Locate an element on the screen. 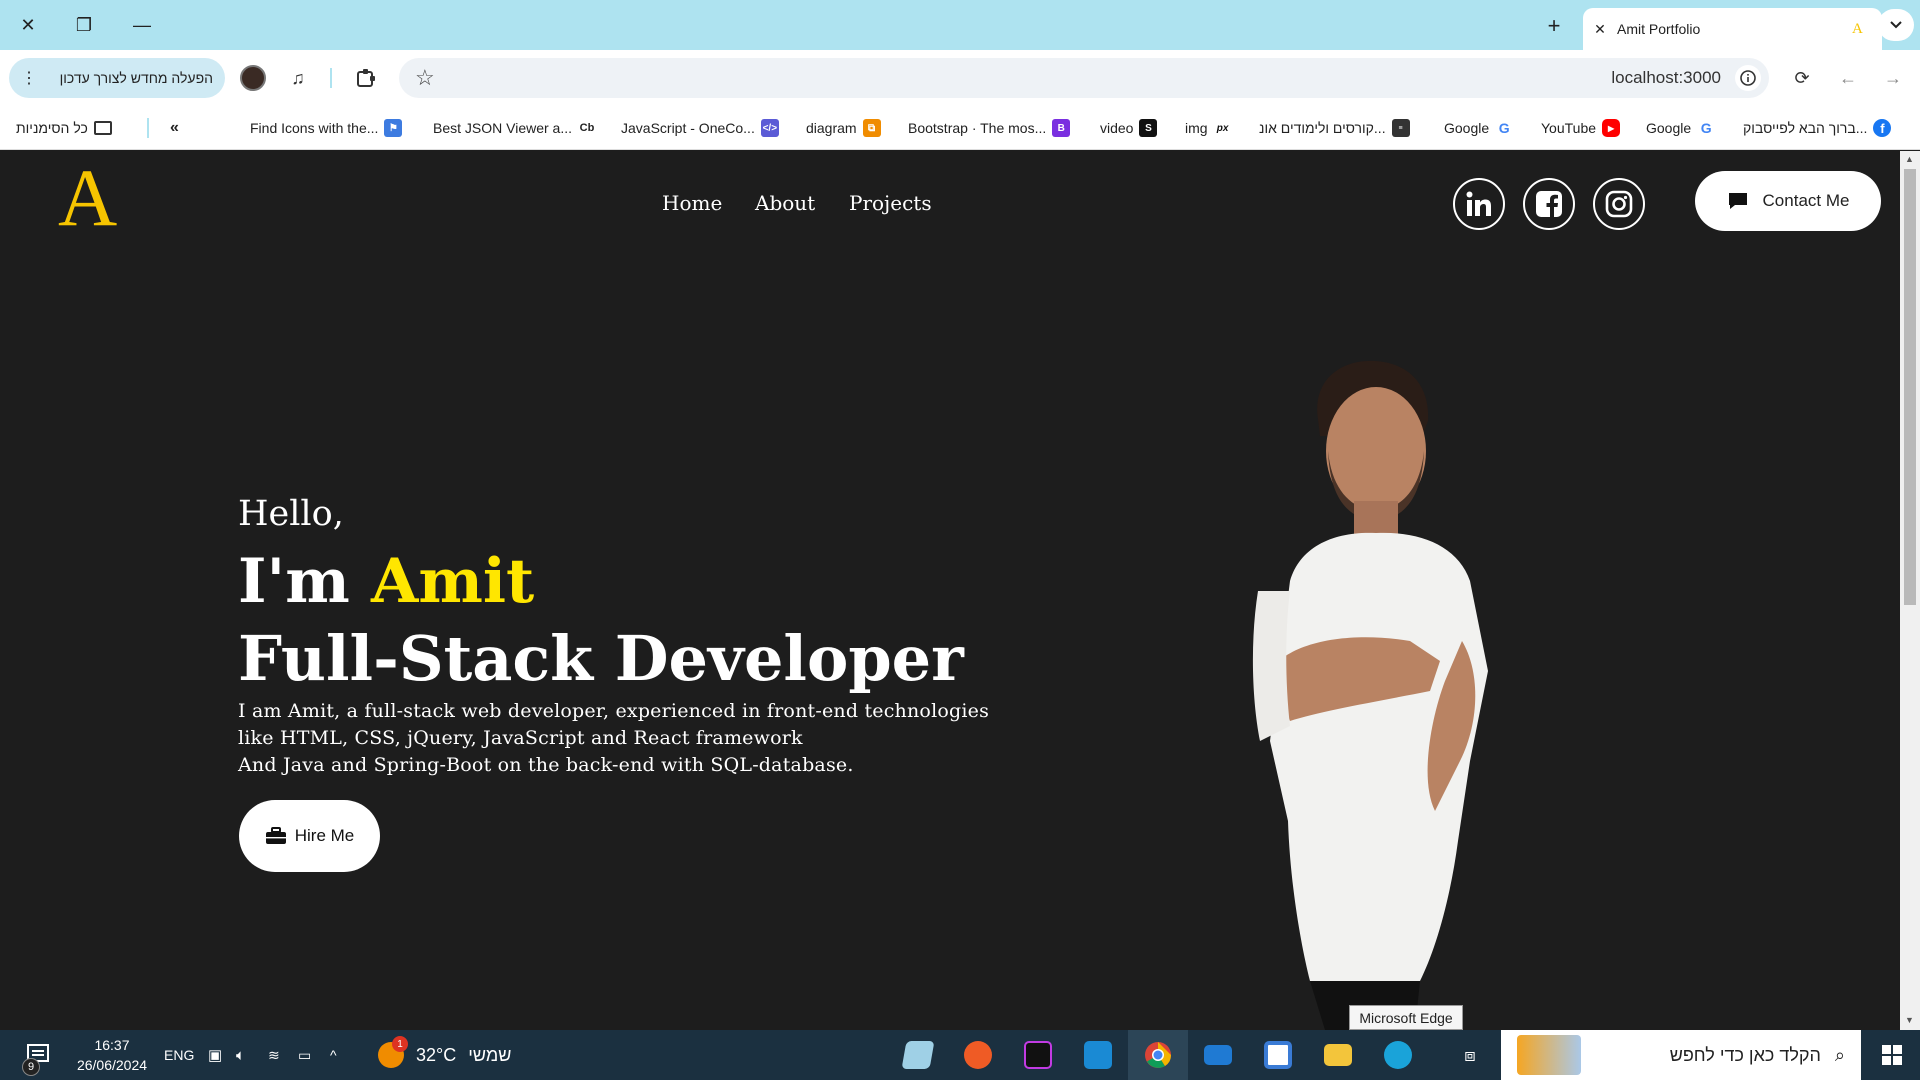 The image size is (1920, 1080). toolbar-divider is located at coordinates (331, 78).